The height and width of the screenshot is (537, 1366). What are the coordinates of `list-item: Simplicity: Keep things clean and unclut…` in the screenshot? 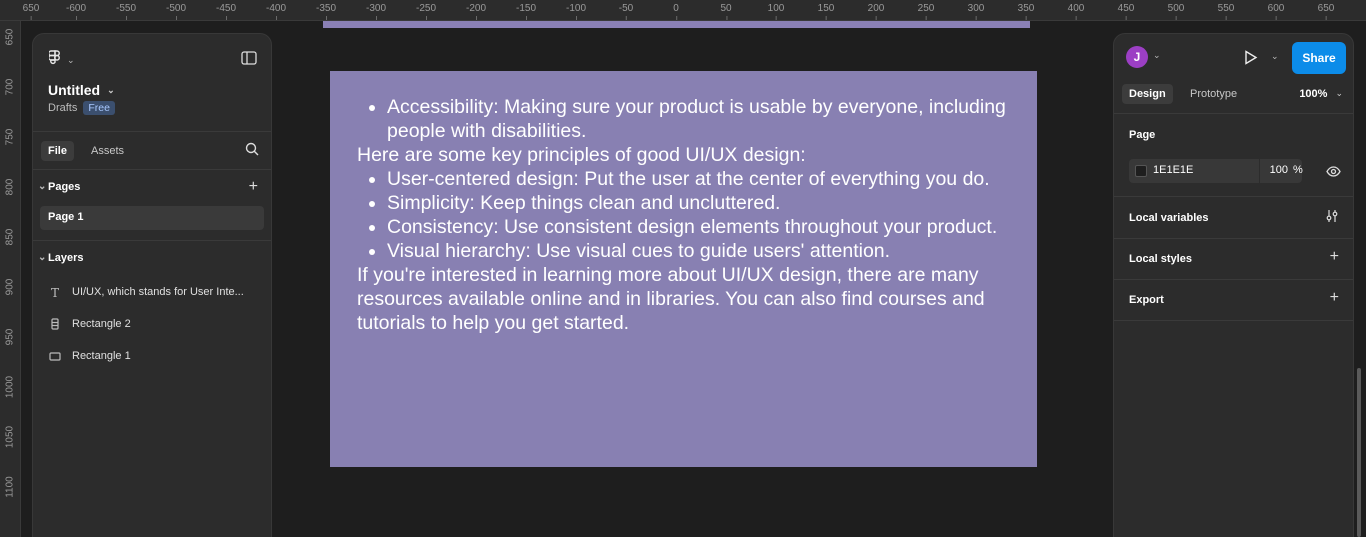 It's located at (702, 203).